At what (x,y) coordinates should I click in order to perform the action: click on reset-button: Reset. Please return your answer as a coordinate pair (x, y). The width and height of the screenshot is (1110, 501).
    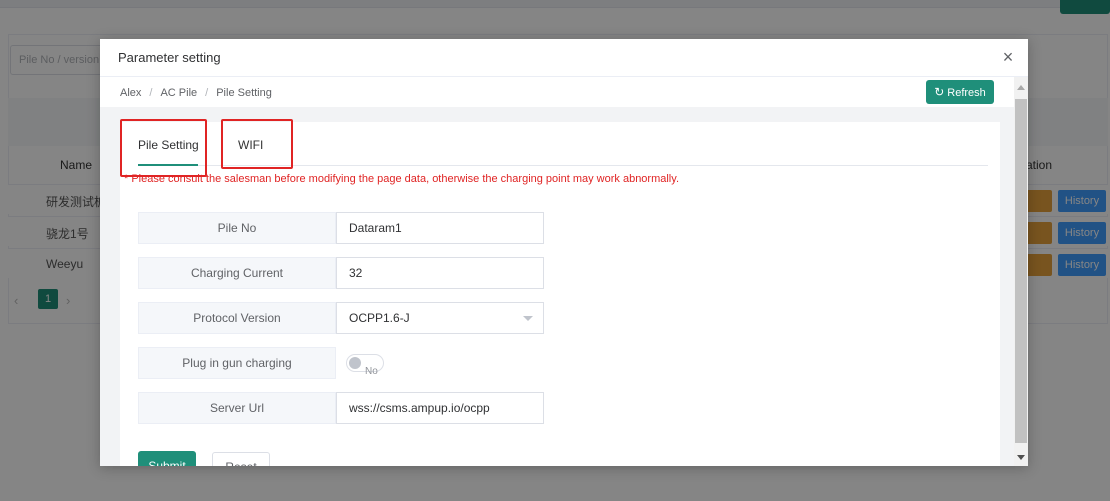
    Looking at the image, I should click on (241, 459).